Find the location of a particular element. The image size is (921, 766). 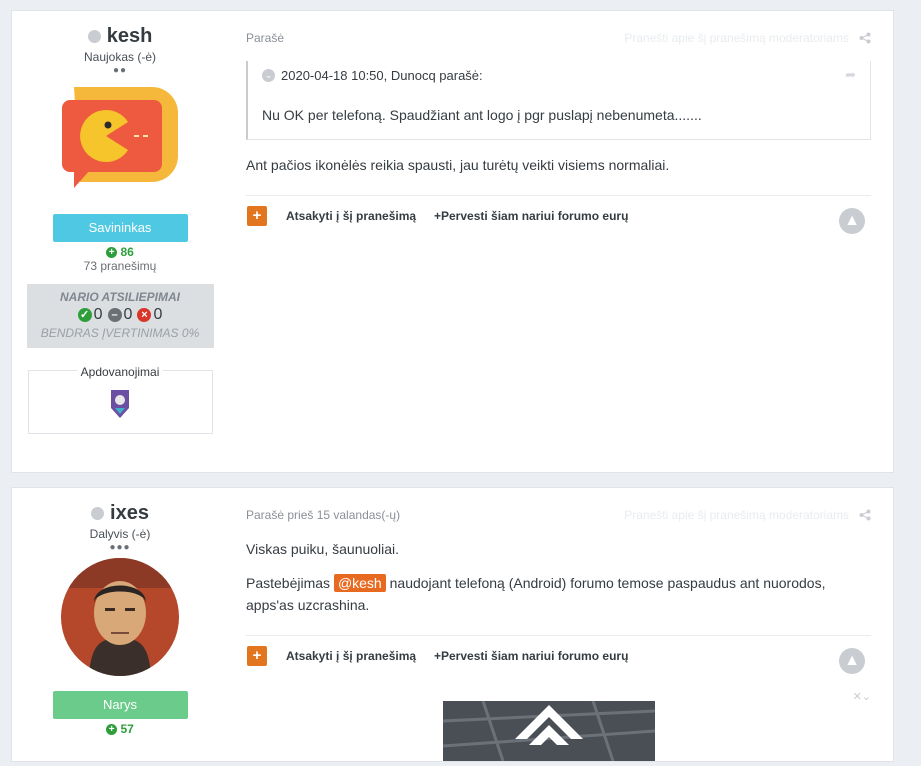

feedback-title: NARIO ATSILIEPIMAI is located at coordinates (120, 297).